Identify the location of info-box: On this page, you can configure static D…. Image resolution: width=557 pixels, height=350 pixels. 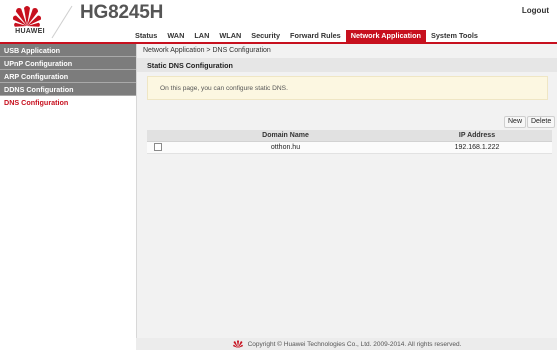
(347, 88).